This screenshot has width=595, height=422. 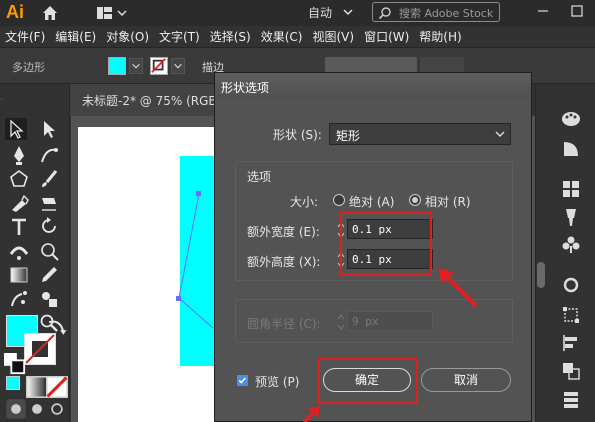 What do you see at coordinates (543, 11) in the screenshot?
I see `minimize-icon` at bounding box center [543, 11].